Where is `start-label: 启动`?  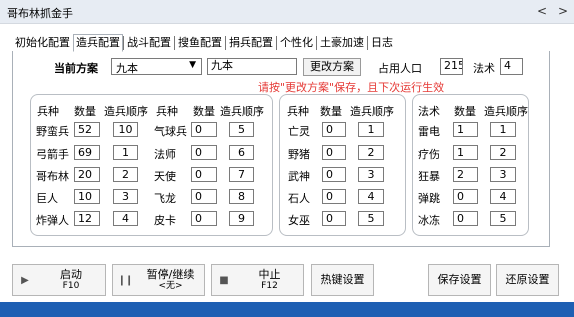 start-label: 启动 is located at coordinates (71, 274).